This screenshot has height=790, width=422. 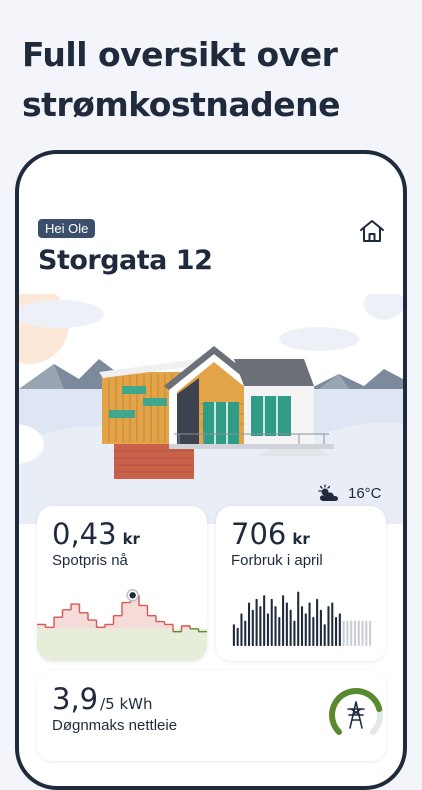 What do you see at coordinates (259, 534) in the screenshot?
I see `usage-value: 706` at bounding box center [259, 534].